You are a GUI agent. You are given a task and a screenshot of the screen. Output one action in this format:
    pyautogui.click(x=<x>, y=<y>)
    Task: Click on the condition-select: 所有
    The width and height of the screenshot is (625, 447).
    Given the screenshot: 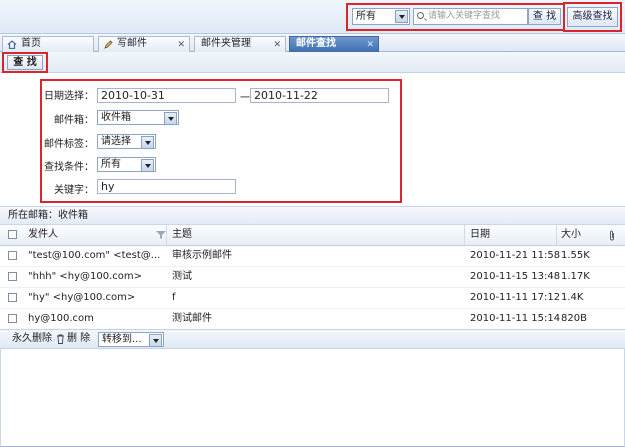 What is the action you would take?
    pyautogui.click(x=126, y=164)
    